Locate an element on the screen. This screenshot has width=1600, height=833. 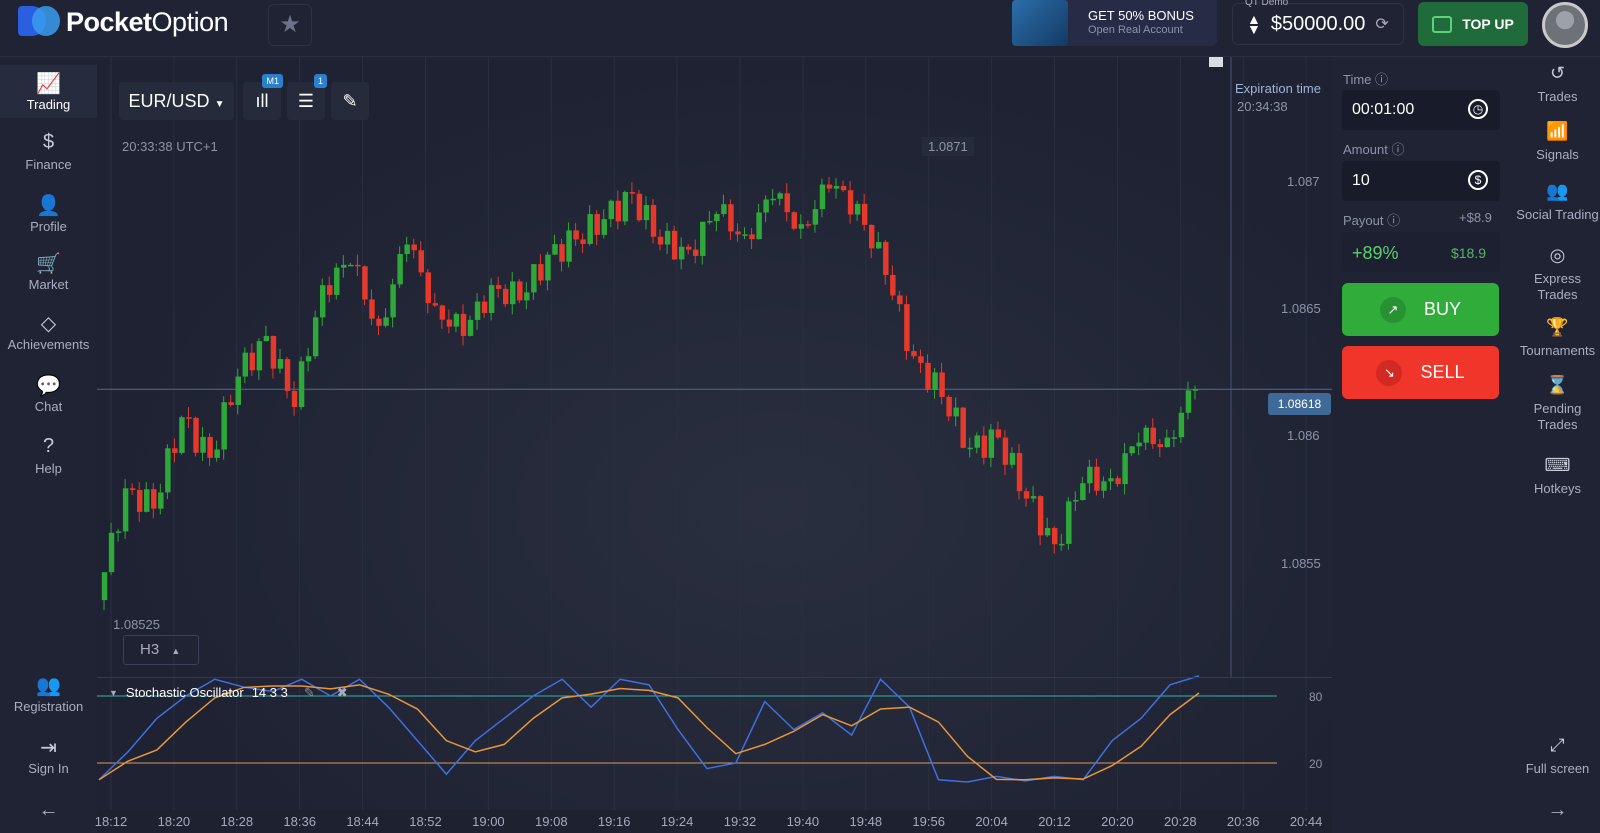
dollar-circle-icon: $ is located at coordinates (1478, 180).